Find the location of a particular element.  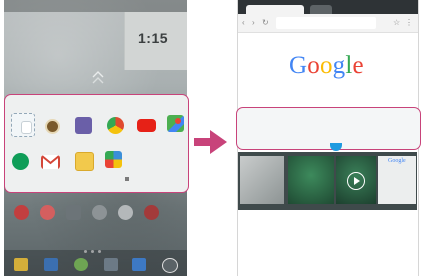

camera-dock-icon is located at coordinates (139, 264).